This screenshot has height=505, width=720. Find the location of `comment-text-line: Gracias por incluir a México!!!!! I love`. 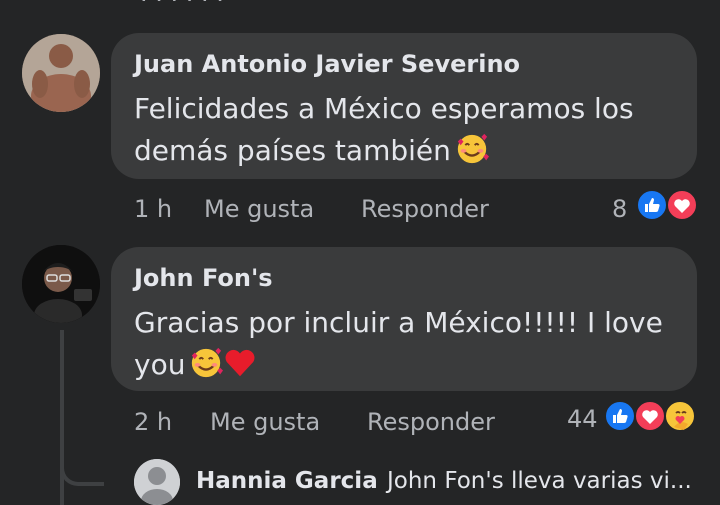

comment-text-line: Gracias por incluir a México!!!!! I love is located at coordinates (398, 322).